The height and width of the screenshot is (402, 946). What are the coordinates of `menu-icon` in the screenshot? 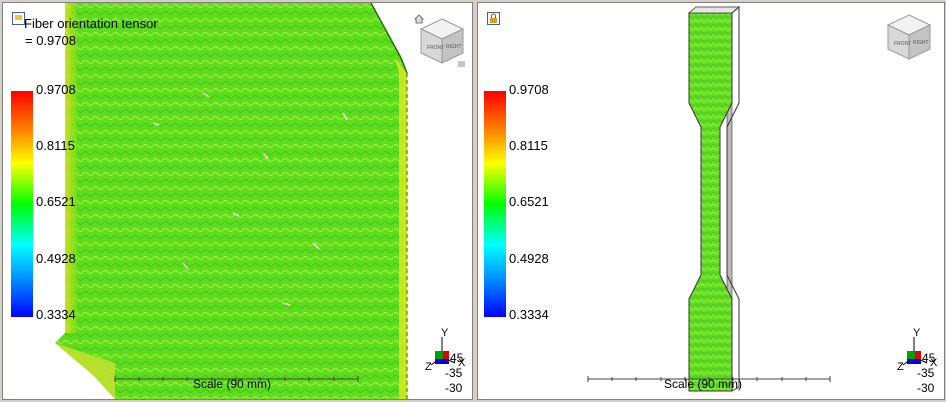 It's located at (462, 61).